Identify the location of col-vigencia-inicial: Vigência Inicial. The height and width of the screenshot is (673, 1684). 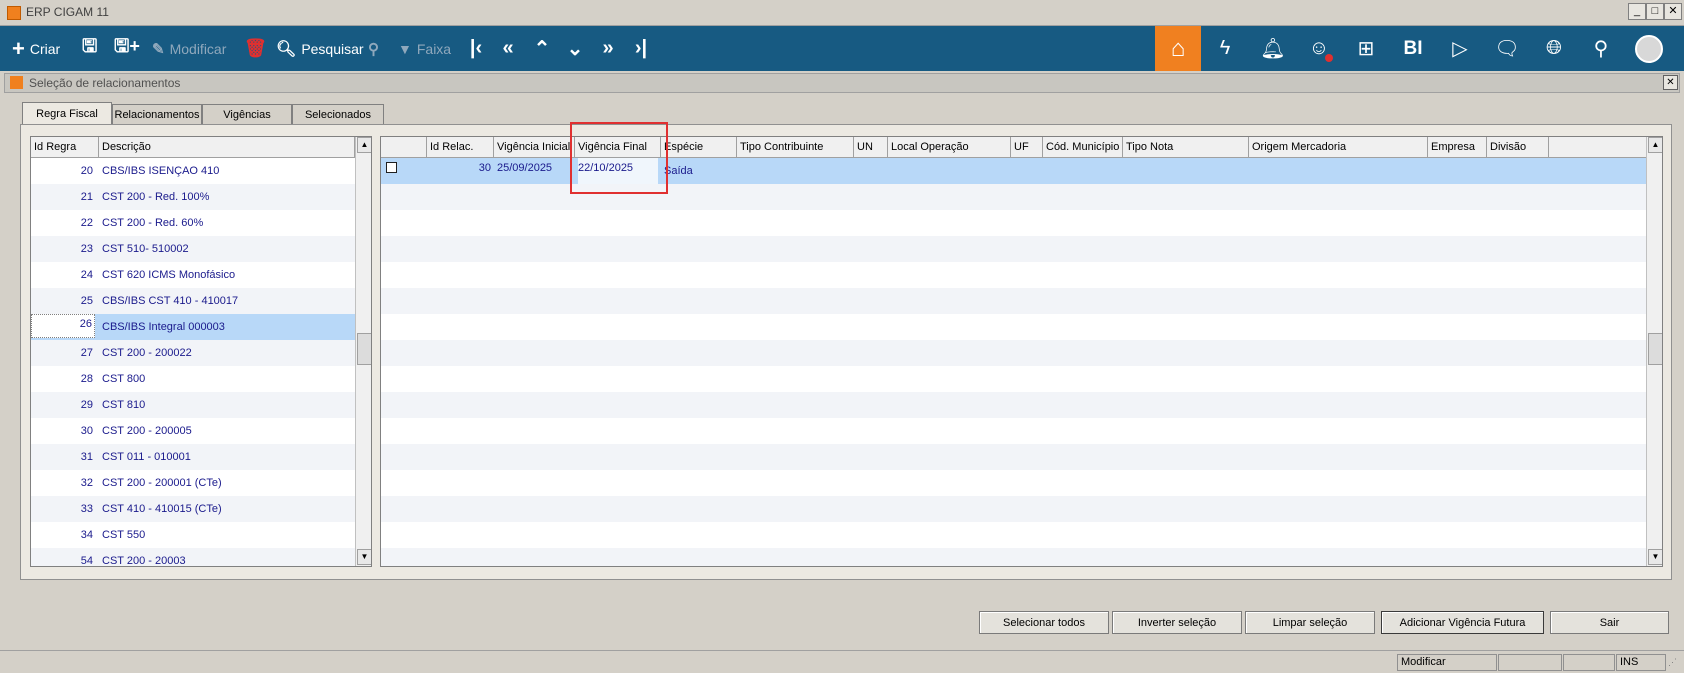
(534, 147).